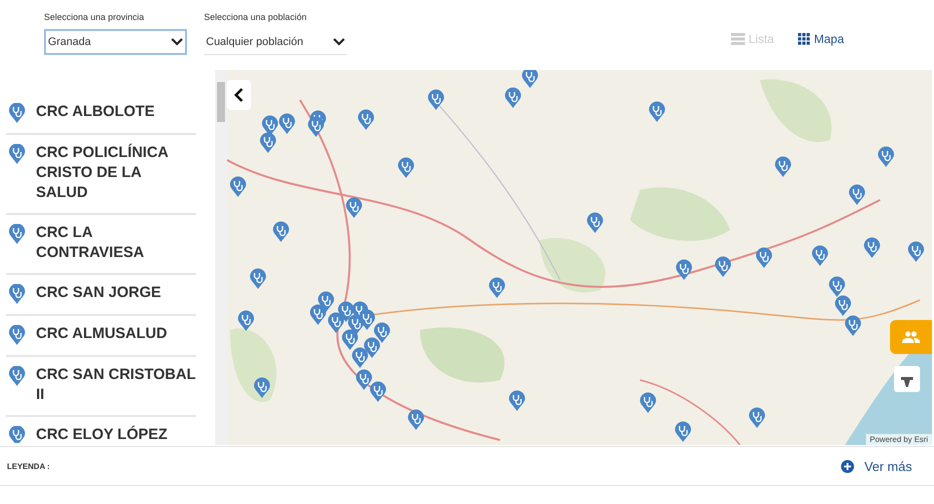 This screenshot has width=934, height=504. What do you see at coordinates (256, 17) in the screenshot?
I see `field-label: Selecciona una población` at bounding box center [256, 17].